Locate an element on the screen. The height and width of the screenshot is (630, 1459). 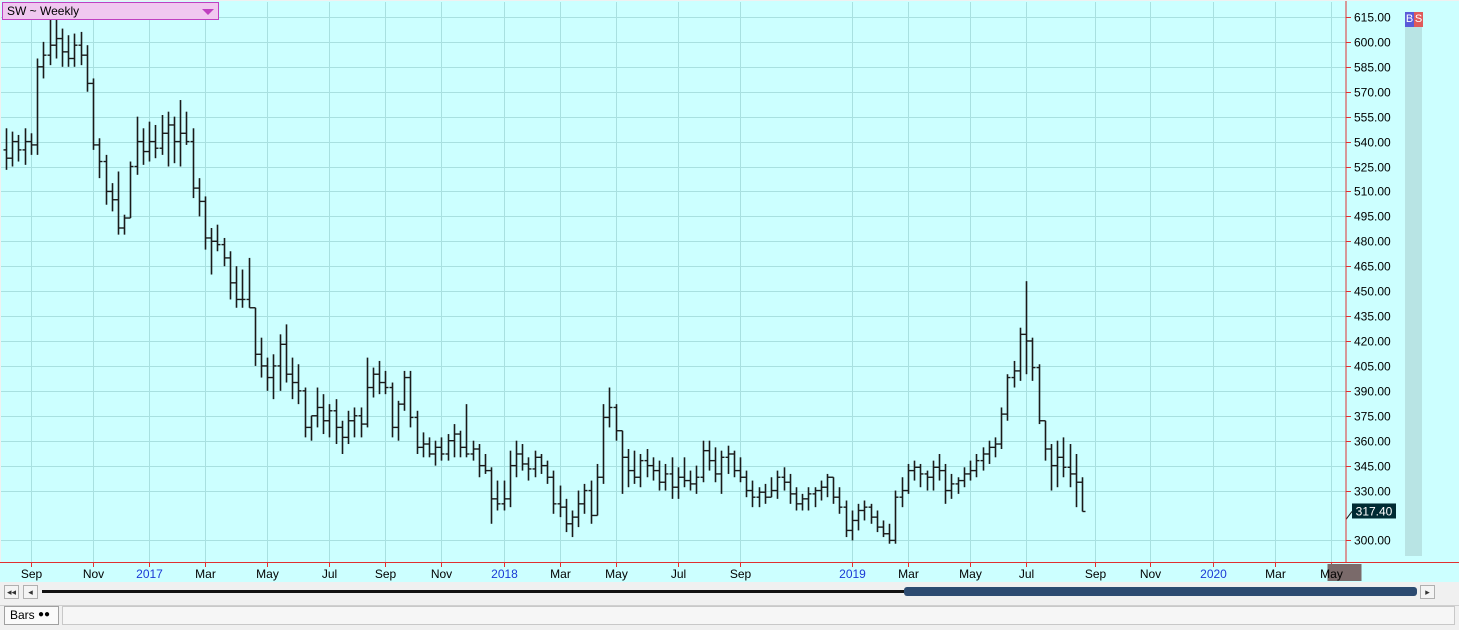
symbol-selector: SW ~ Weekly is located at coordinates (110, 11).